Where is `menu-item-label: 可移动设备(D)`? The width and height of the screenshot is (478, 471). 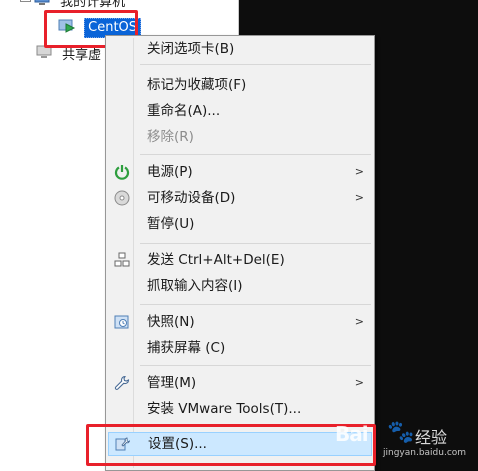 menu-item-label: 可移动设备(D) is located at coordinates (191, 198).